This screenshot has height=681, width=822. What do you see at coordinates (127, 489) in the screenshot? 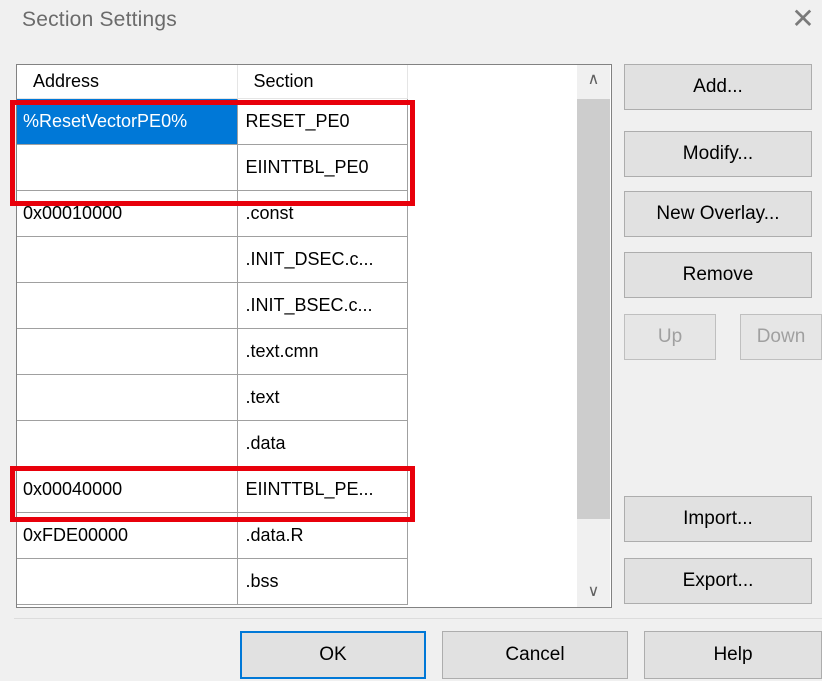
I see `address-cell: 0x00040000` at bounding box center [127, 489].